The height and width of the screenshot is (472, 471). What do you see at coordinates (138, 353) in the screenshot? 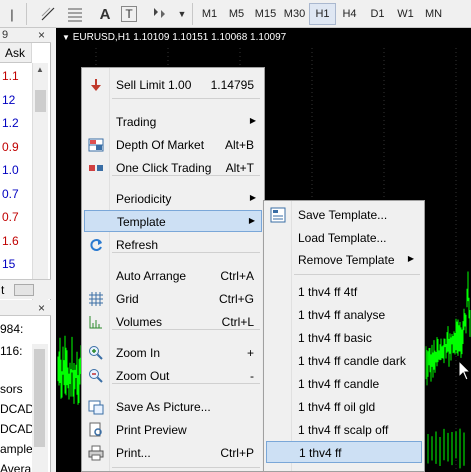
I see `menu-item-label: Zoom In` at bounding box center [138, 353].